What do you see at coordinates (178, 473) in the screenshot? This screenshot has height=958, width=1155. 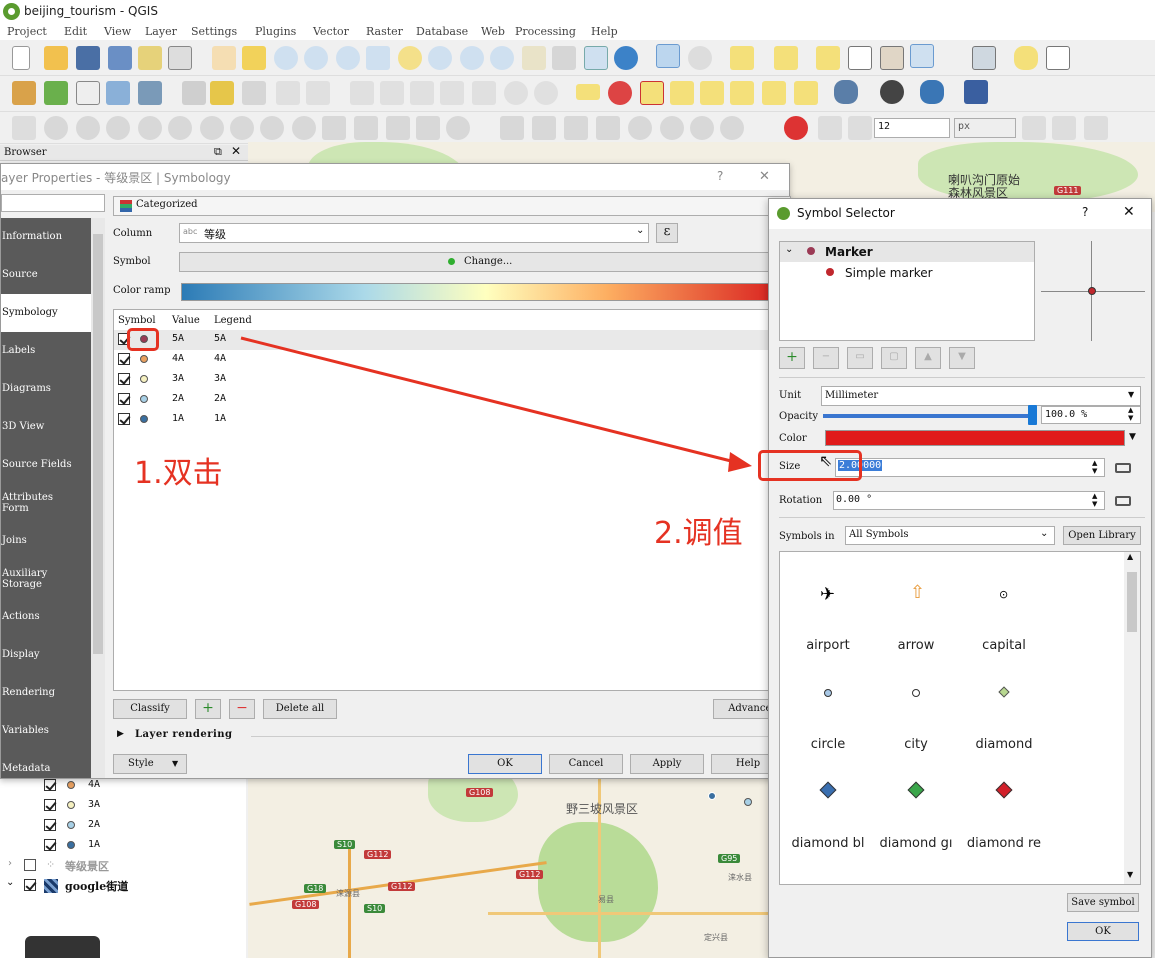 I see `step1-annotation: 1.双击` at bounding box center [178, 473].